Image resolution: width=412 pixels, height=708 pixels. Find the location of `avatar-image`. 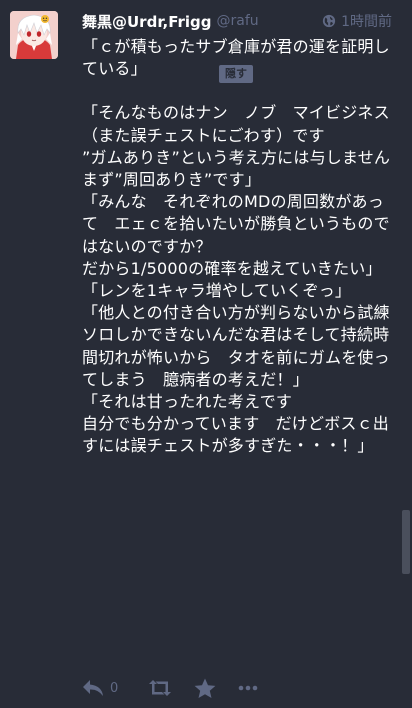

avatar-image is located at coordinates (34, 35).